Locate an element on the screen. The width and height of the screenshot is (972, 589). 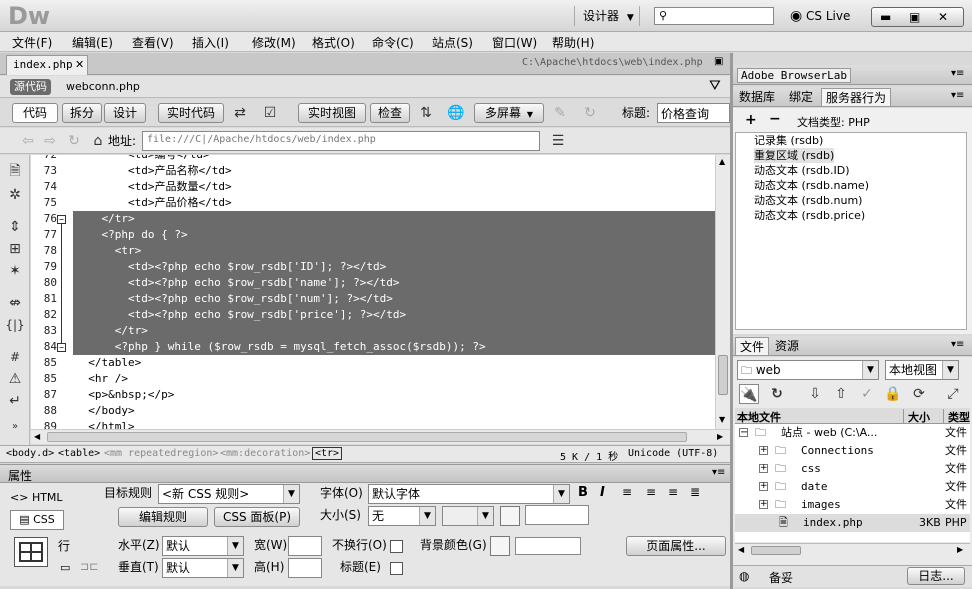
menu-modify: 修改(M) is located at coordinates (274, 42).